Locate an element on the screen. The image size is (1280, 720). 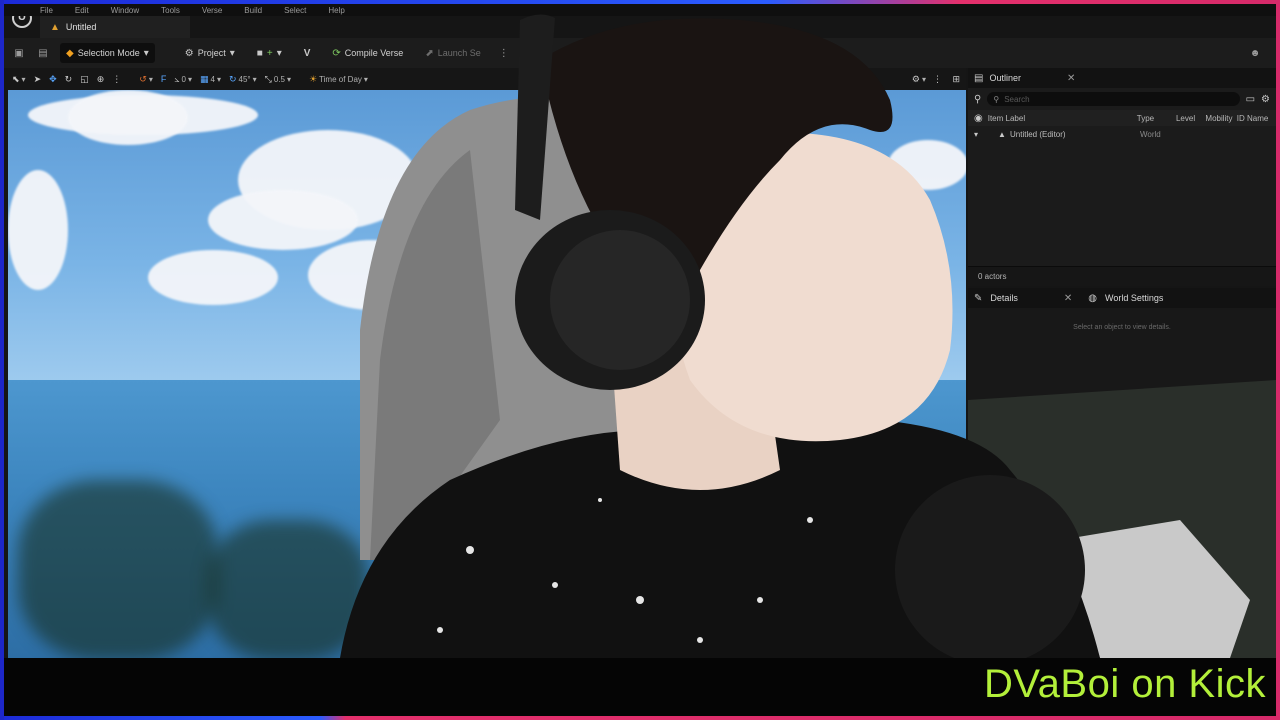
streamer-name-caption: DVaBoi on Kick is located at coordinates (1125, 684).